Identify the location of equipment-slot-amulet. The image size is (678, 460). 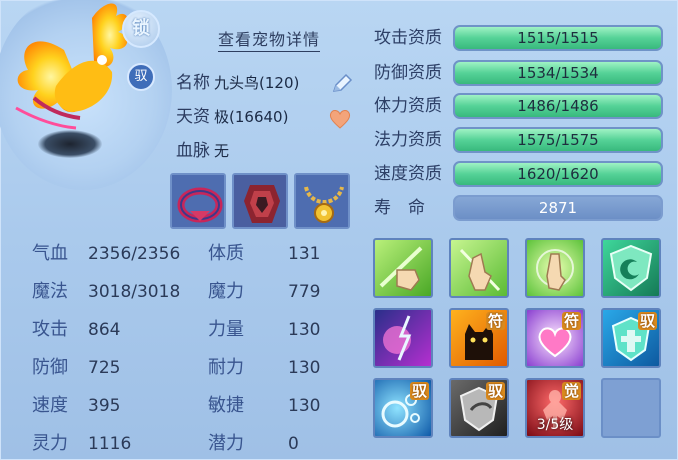
(322, 201).